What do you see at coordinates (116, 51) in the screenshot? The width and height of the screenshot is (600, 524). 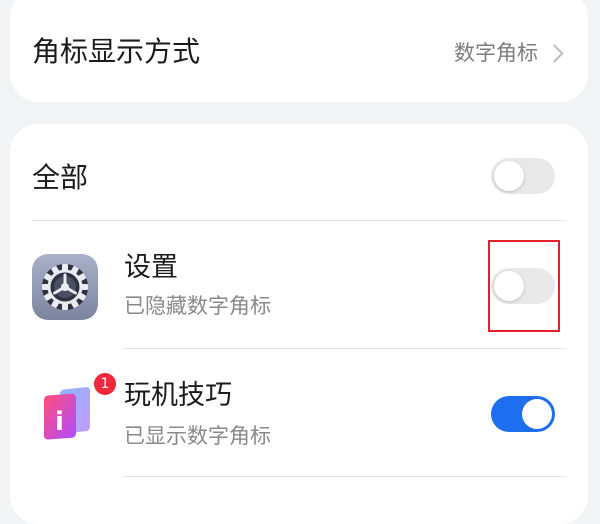 I see `badge-style-label: 角标显示方式` at bounding box center [116, 51].